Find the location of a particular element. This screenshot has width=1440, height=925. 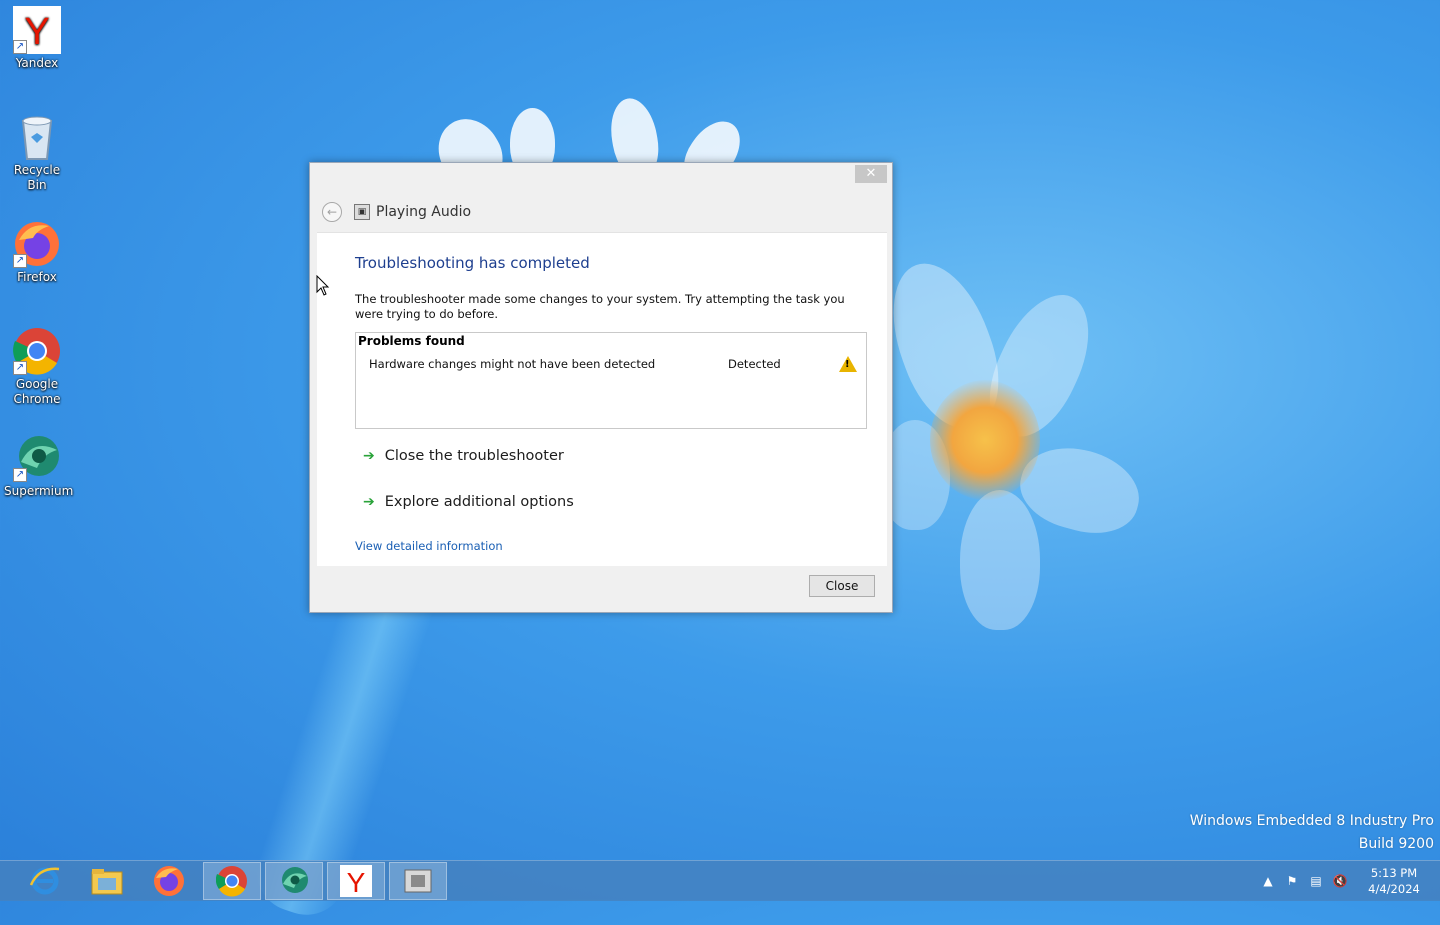

watermark-edition: Windows Embedded 8 Industry Pro is located at coordinates (1311, 821).